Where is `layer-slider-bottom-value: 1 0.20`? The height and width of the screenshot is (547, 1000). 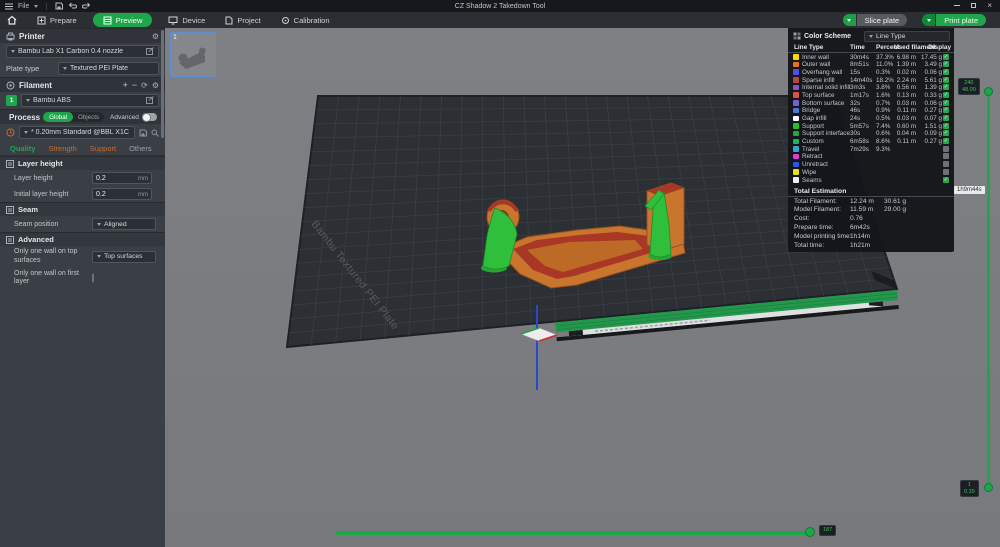
layer-slider-bottom-value: 1 0.20 is located at coordinates (969, 489).